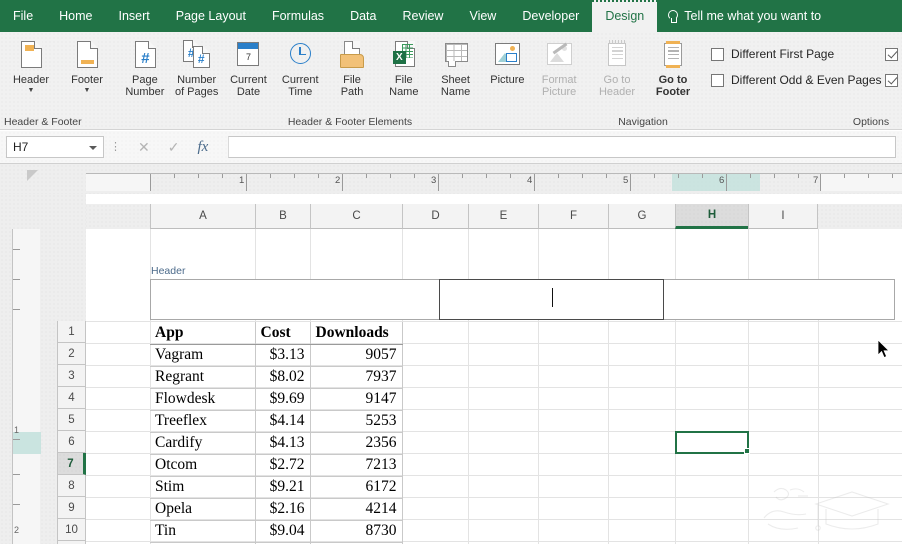 The height and width of the screenshot is (544, 902). Describe the element at coordinates (249, 67) in the screenshot. I see `current-date-button: 7 Current Date` at that location.